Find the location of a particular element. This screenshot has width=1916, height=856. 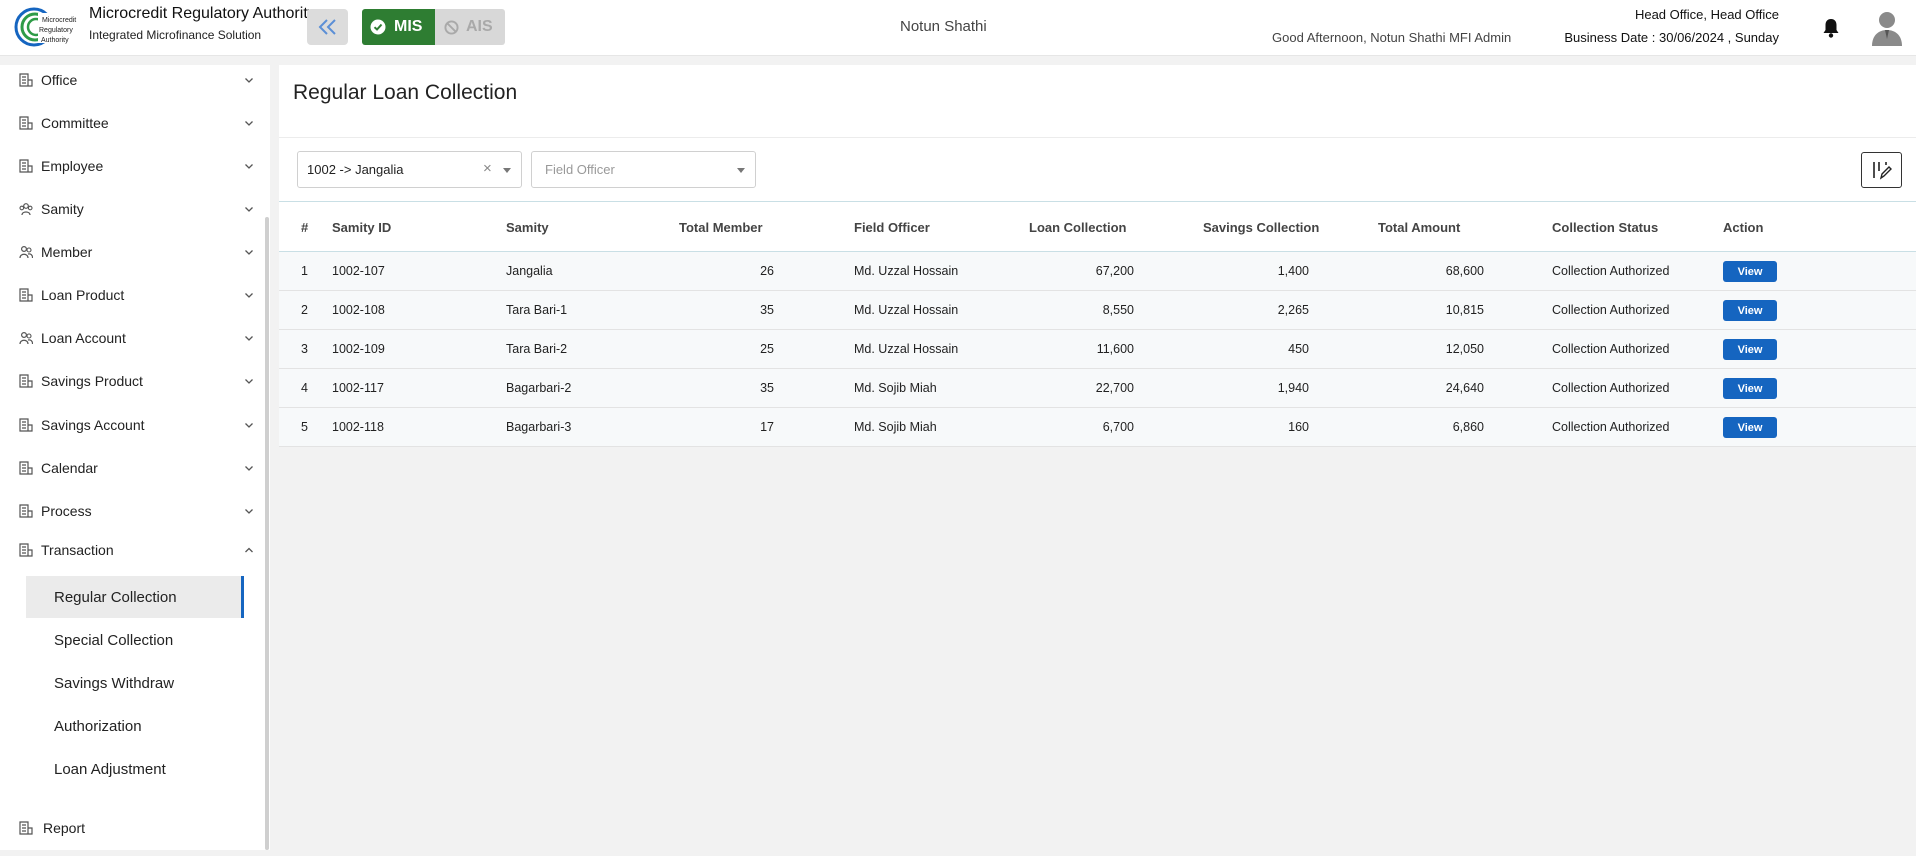

sidebar-subitem-label: Special Collection is located at coordinates (114, 640).